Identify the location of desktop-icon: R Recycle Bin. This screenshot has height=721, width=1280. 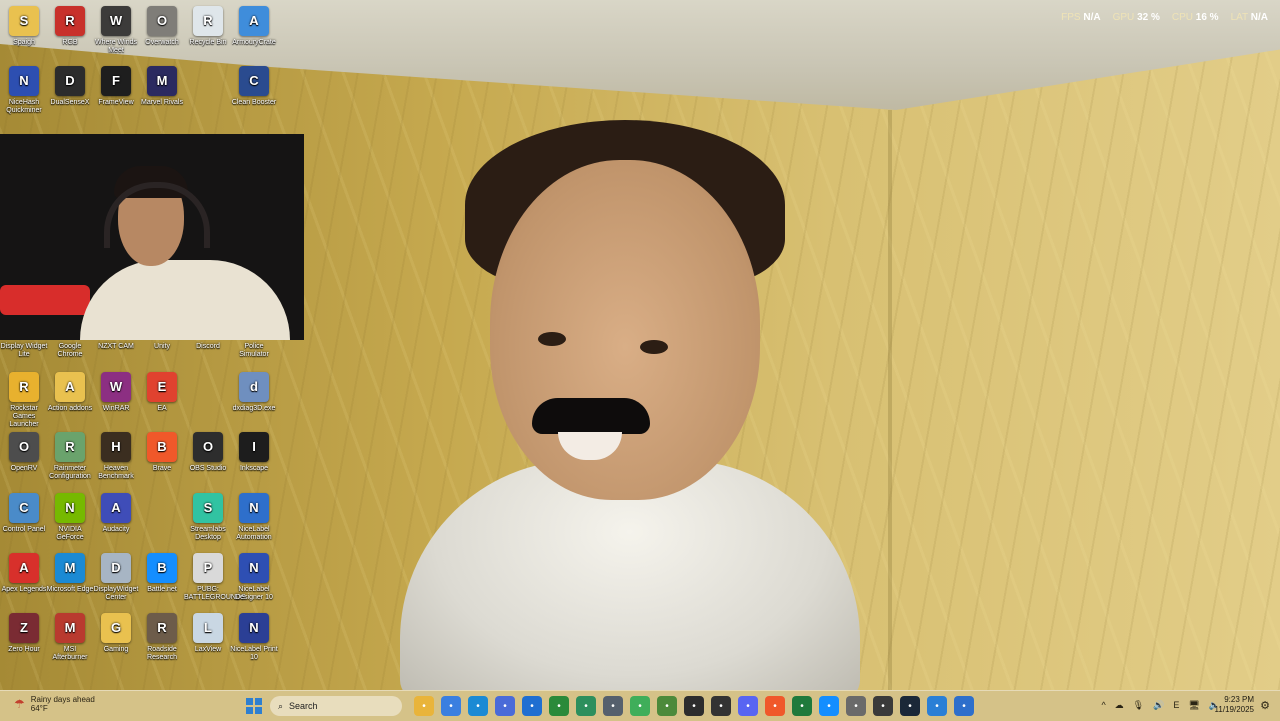
(208, 26).